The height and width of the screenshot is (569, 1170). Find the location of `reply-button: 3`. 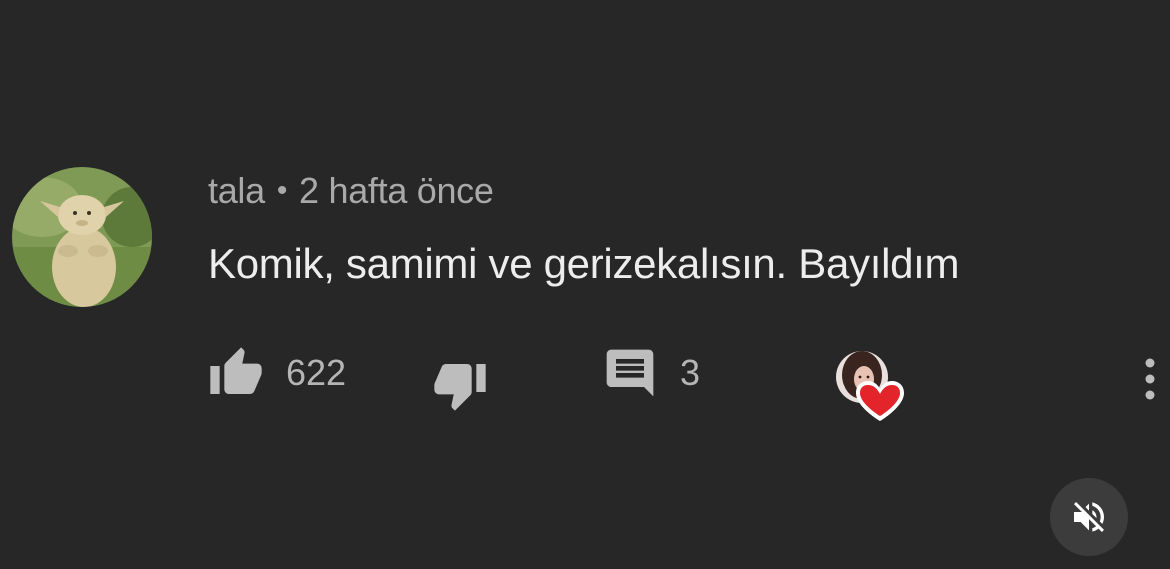

reply-button: 3 is located at coordinates (651, 373).